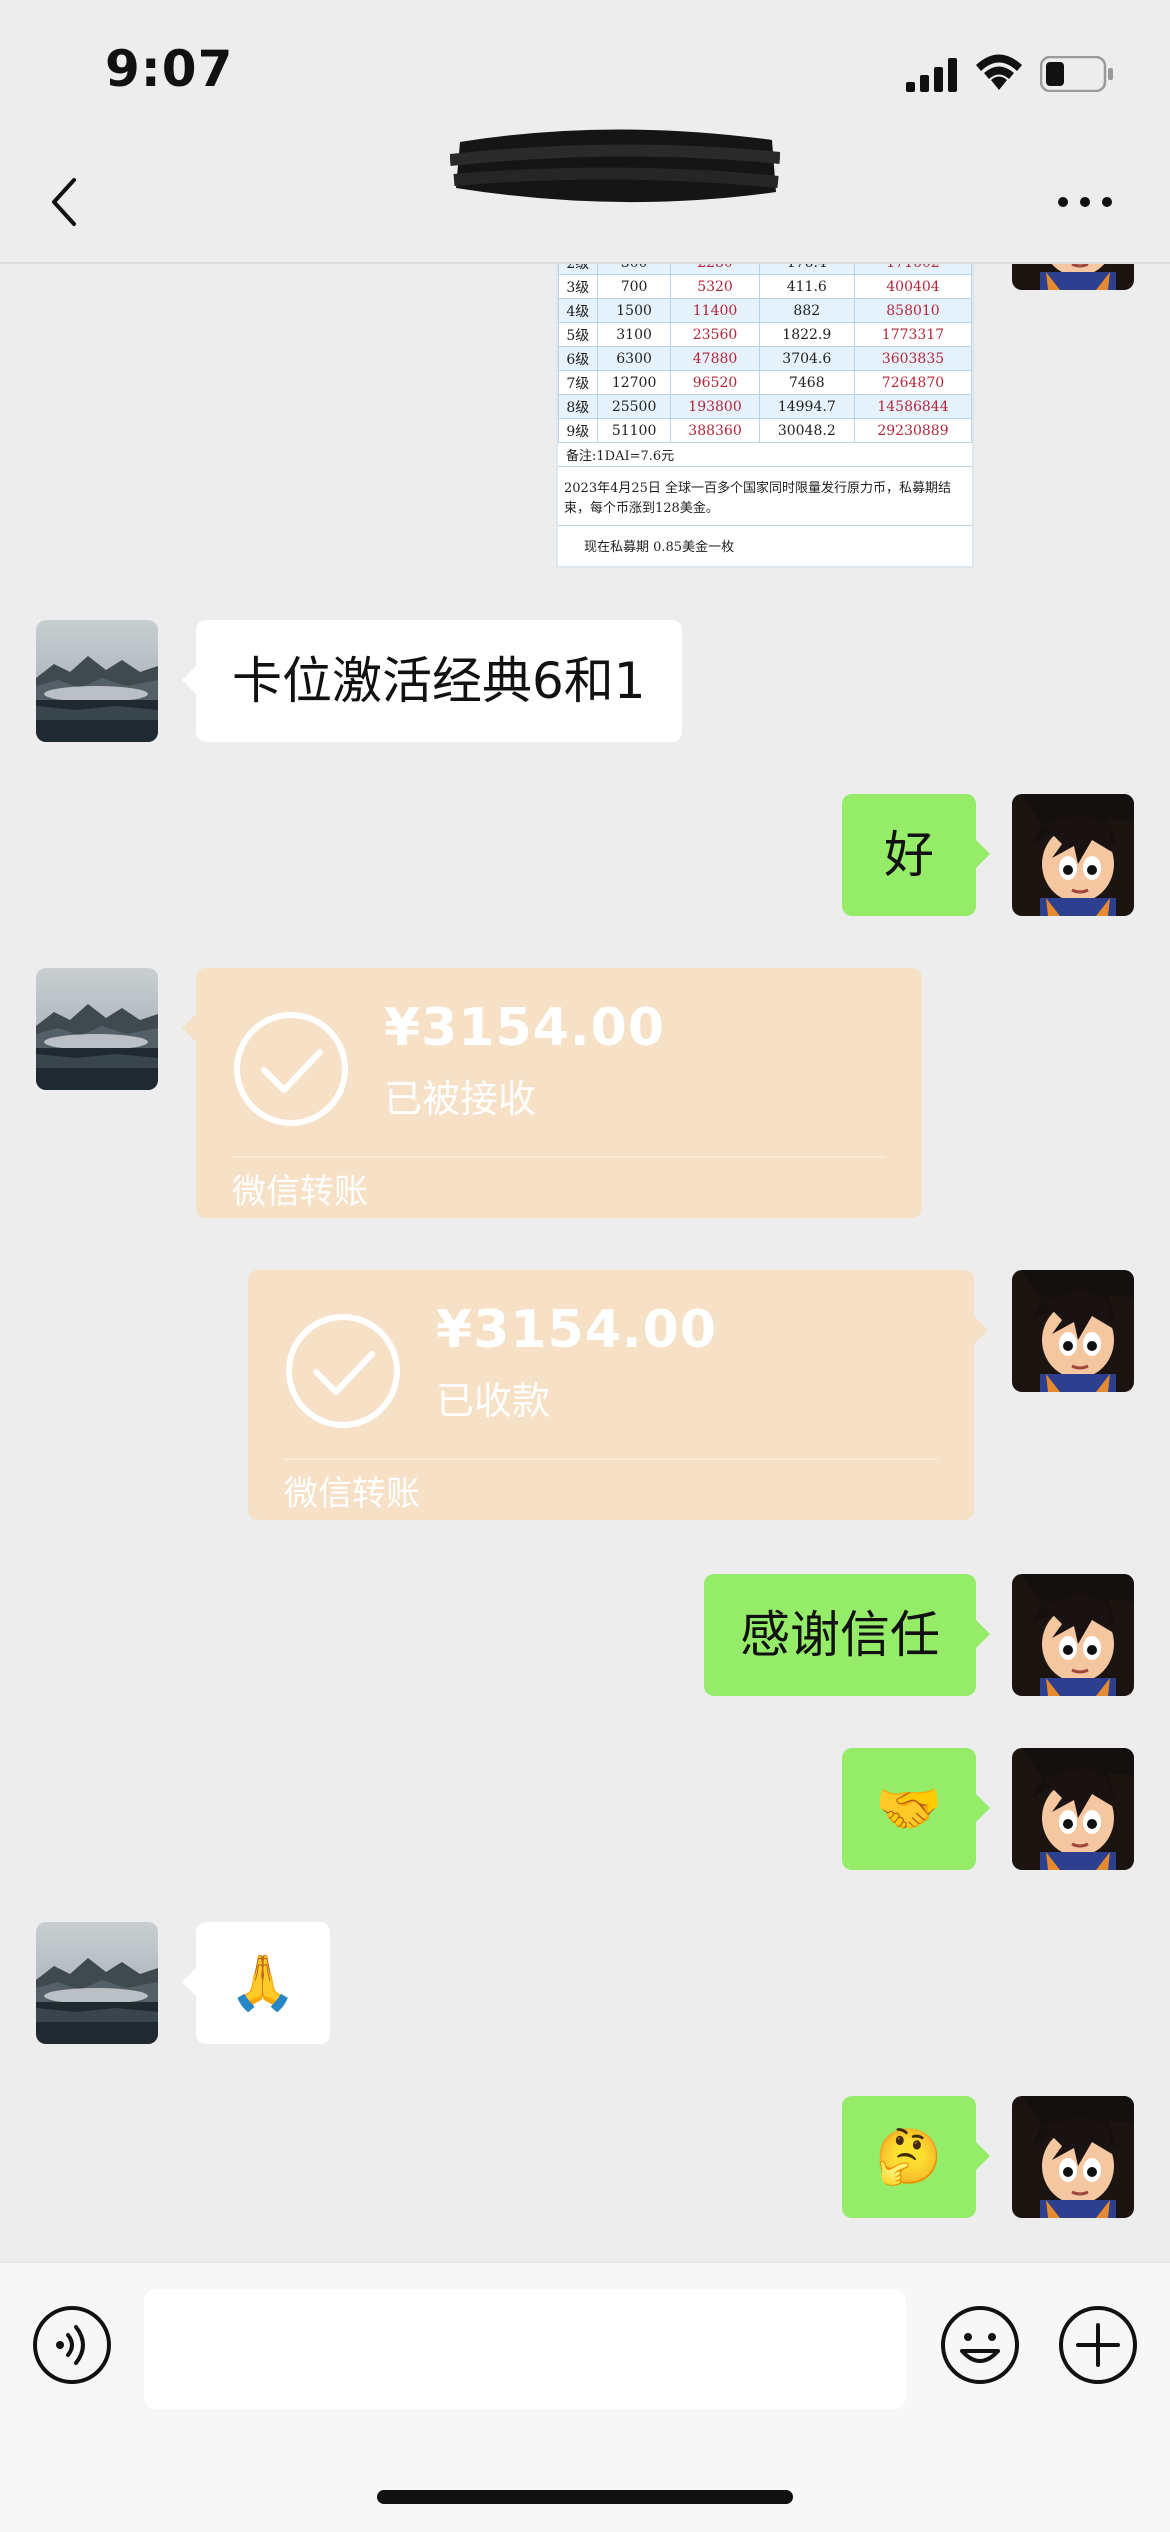 This screenshot has width=1170, height=2532. I want to click on table-cell: 3603835, so click(912, 358).